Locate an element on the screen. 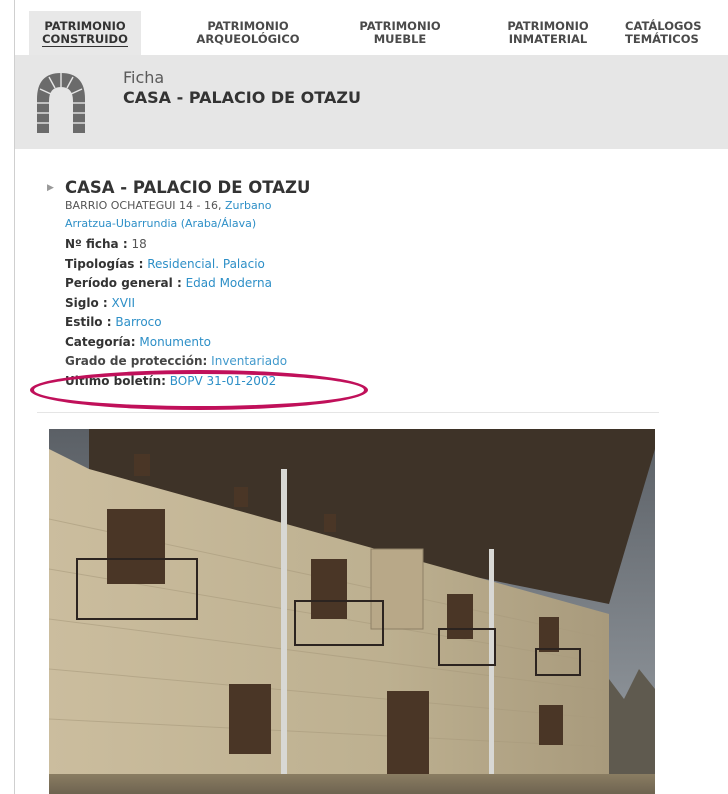 The height and width of the screenshot is (794, 728). address-province-link: (Araba/Álava) is located at coordinates (218, 223).